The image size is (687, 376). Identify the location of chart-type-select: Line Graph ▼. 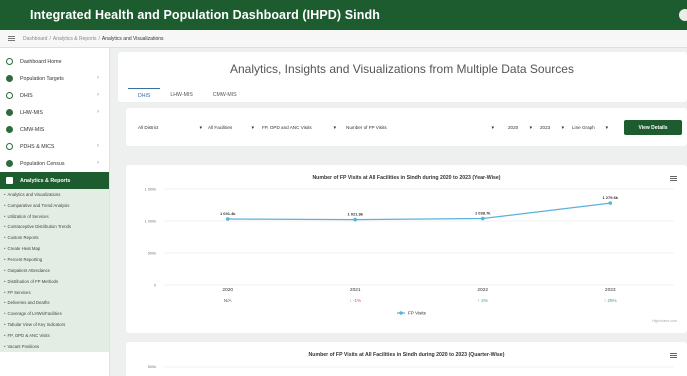
(590, 127).